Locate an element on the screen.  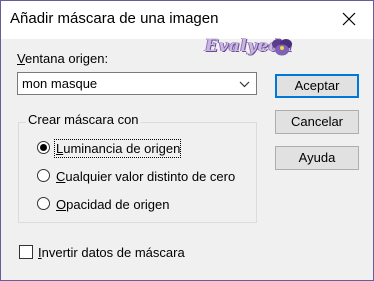
chevron-down-icon is located at coordinates (244, 84).